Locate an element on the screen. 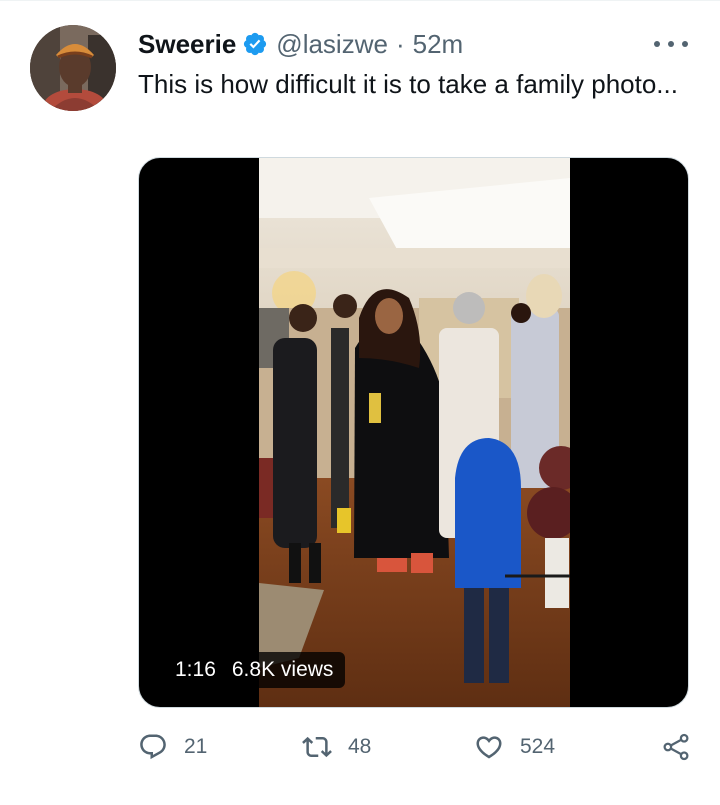 This screenshot has width=720, height=805. share-button is located at coordinates (676, 747).